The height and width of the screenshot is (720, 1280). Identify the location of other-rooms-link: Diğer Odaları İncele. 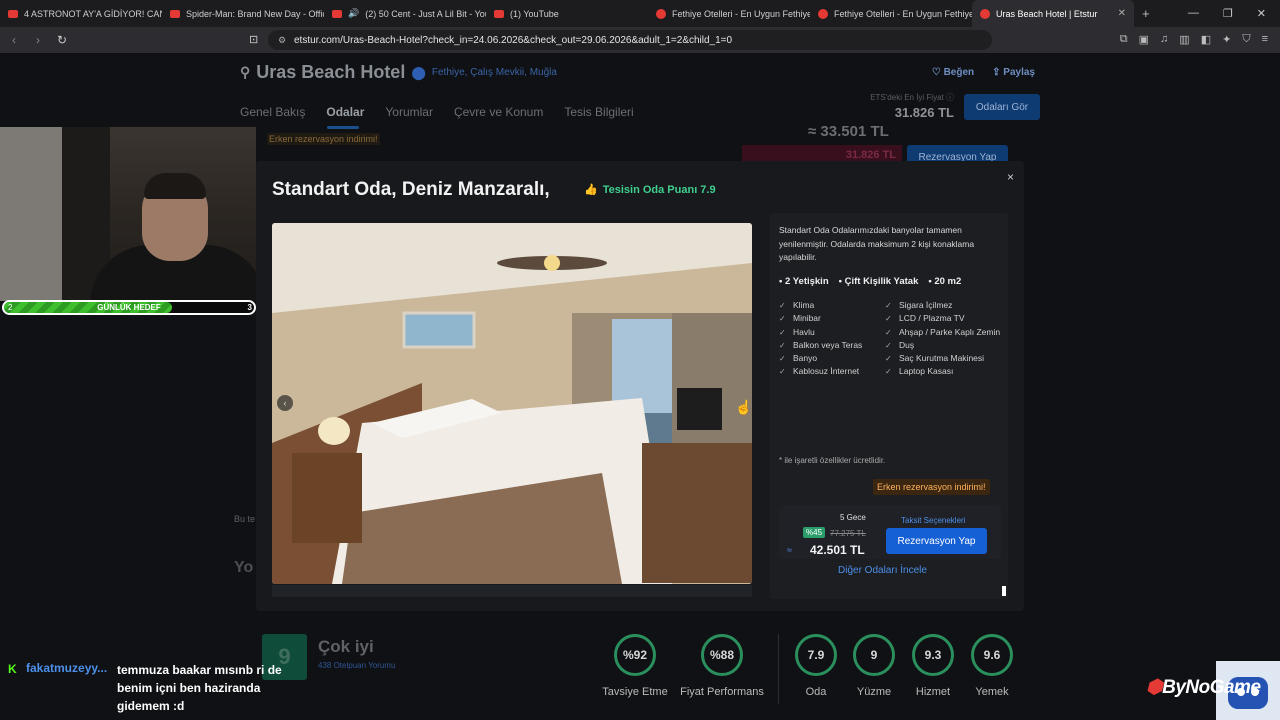
(882, 570).